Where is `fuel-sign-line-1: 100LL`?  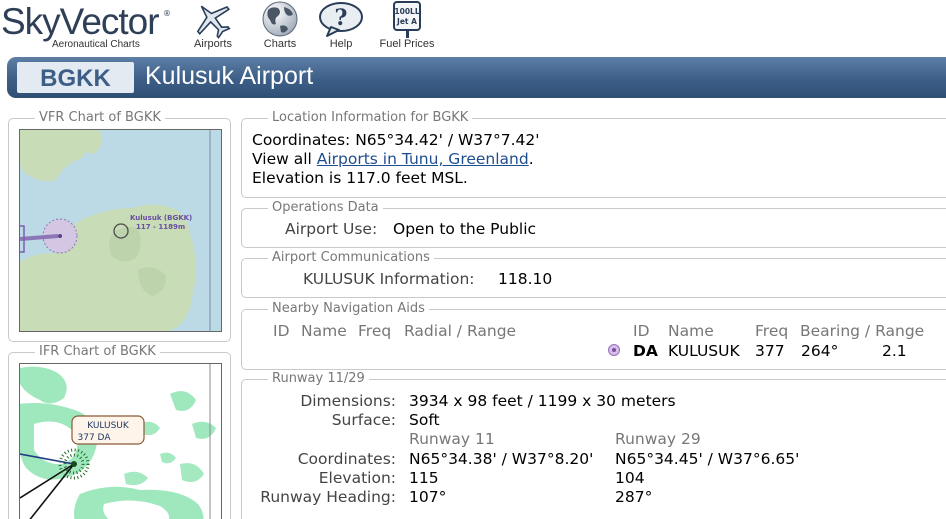 fuel-sign-line-1: 100LL is located at coordinates (406, 11).